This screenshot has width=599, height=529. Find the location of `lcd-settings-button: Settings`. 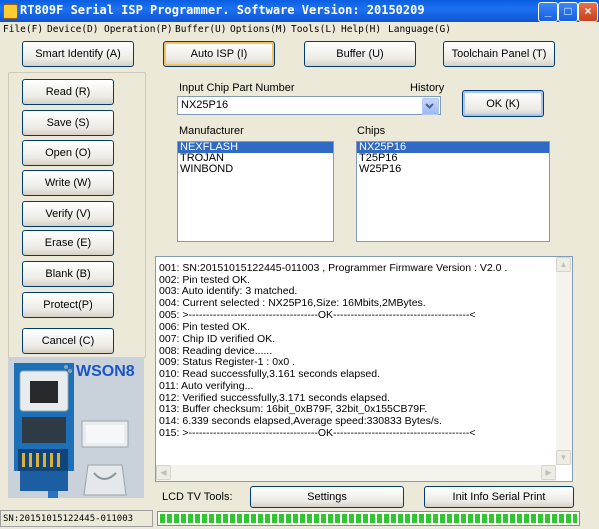

lcd-settings-button: Settings is located at coordinates (327, 497).